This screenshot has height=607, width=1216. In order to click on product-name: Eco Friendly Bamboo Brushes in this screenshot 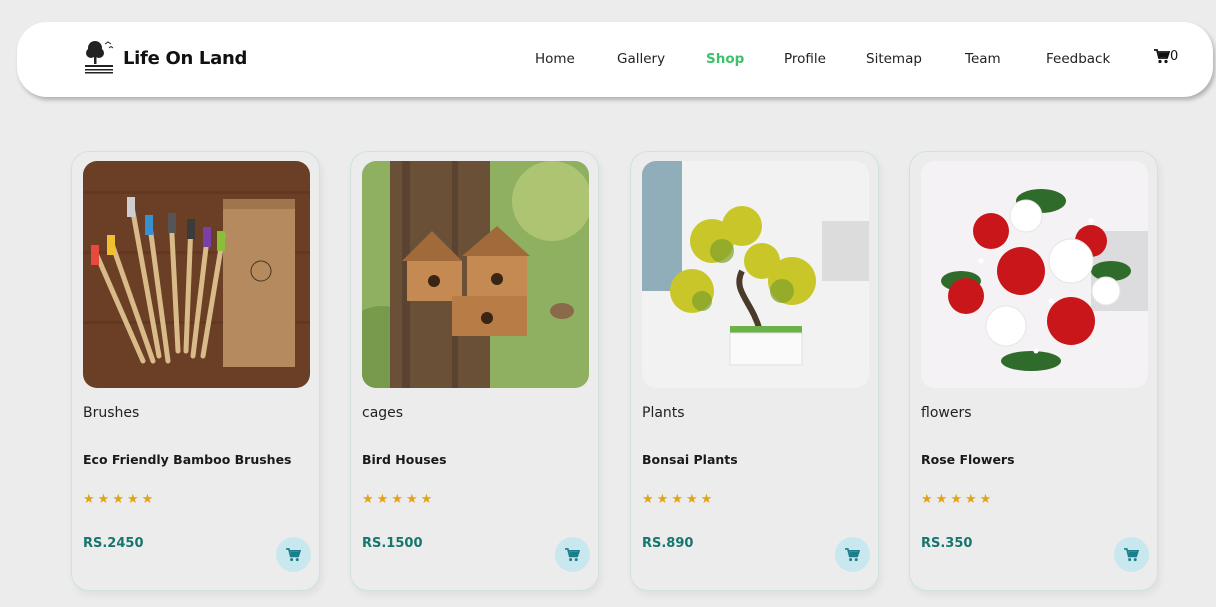, I will do `click(187, 459)`.